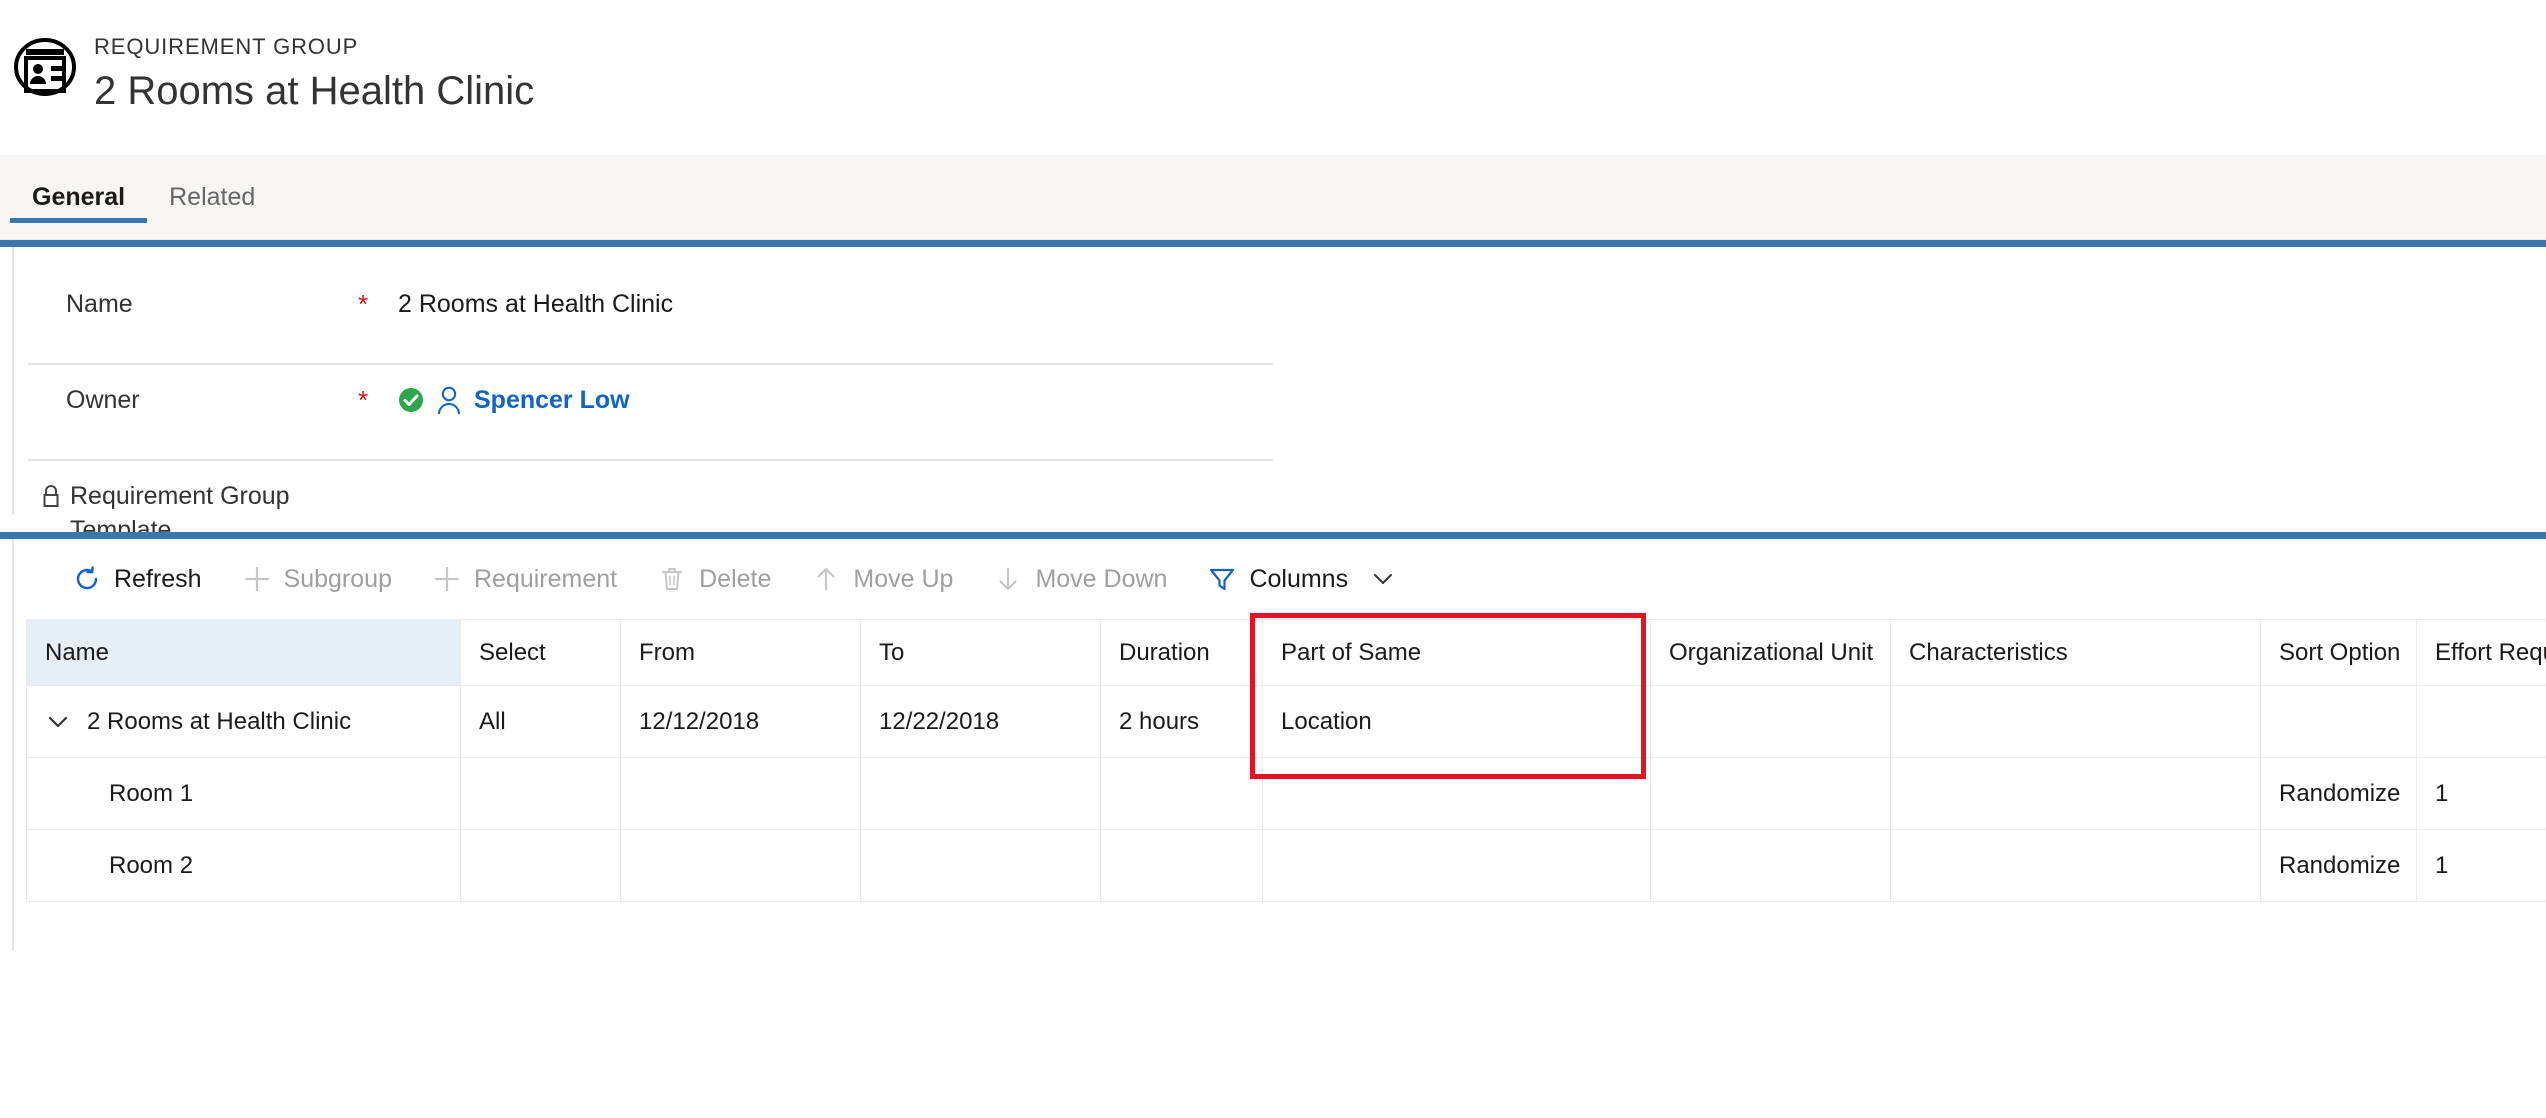  Describe the element at coordinates (219, 721) in the screenshot. I see `row-name-text: 2 Rooms at Health Clinic` at that location.